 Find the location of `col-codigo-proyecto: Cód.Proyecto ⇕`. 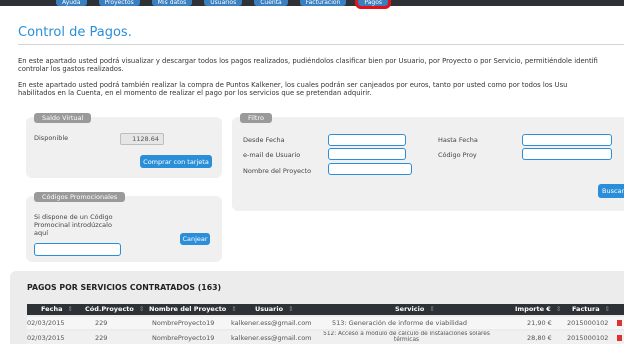

col-codigo-proyecto: Cód.Proyecto ⇕ is located at coordinates (114, 309).